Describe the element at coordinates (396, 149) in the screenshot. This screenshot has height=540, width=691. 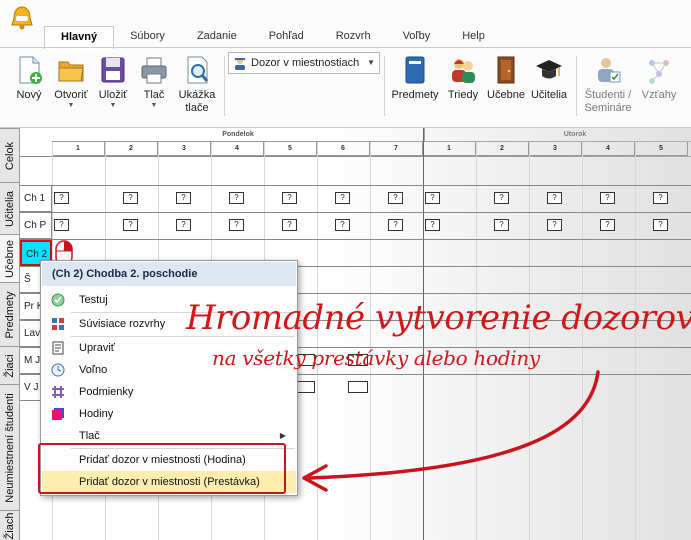
I see `period-header-cell: 7` at that location.